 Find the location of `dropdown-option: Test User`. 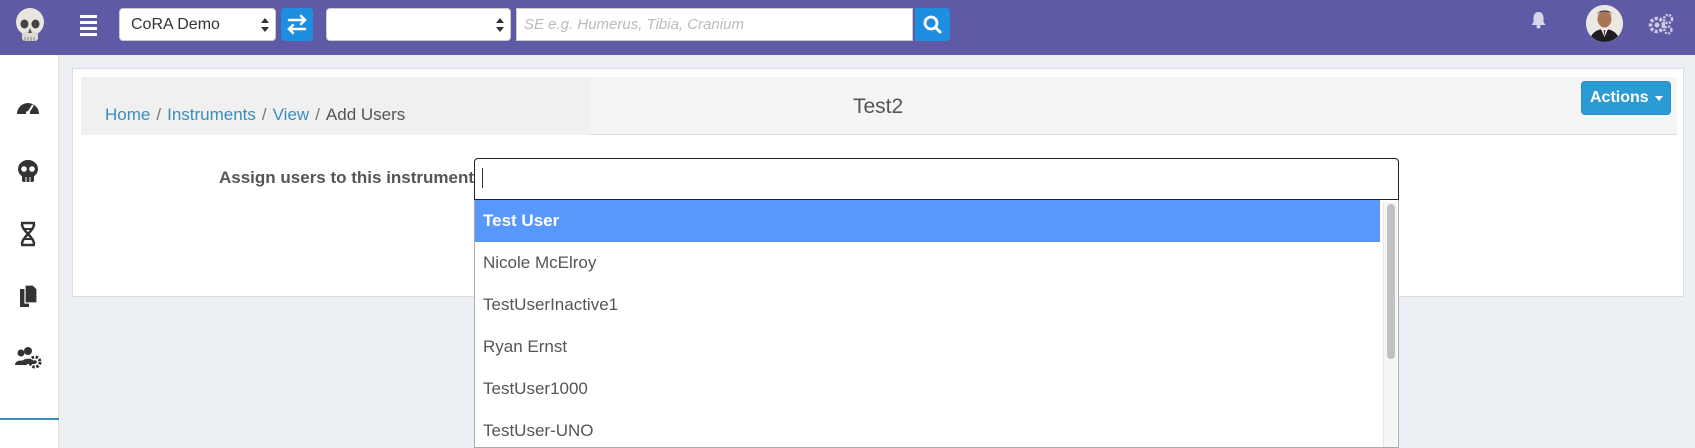

dropdown-option: Test User is located at coordinates (927, 221).